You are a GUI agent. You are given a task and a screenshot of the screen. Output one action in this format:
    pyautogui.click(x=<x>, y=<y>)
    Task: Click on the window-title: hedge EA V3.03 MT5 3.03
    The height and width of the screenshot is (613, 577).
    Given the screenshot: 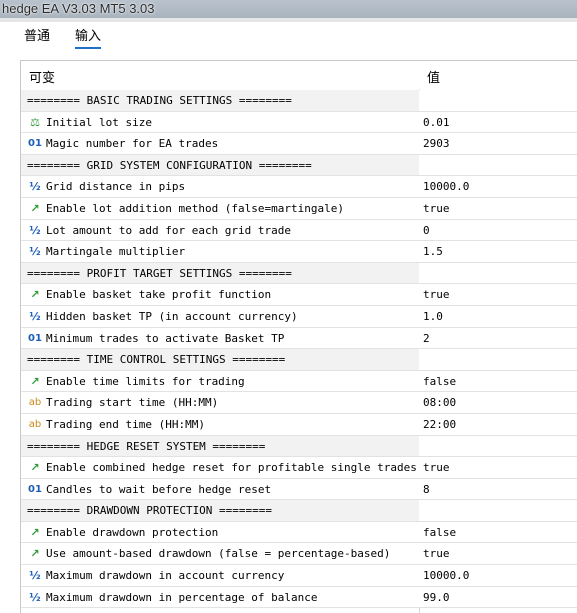 What is the action you would take?
    pyautogui.click(x=288, y=11)
    